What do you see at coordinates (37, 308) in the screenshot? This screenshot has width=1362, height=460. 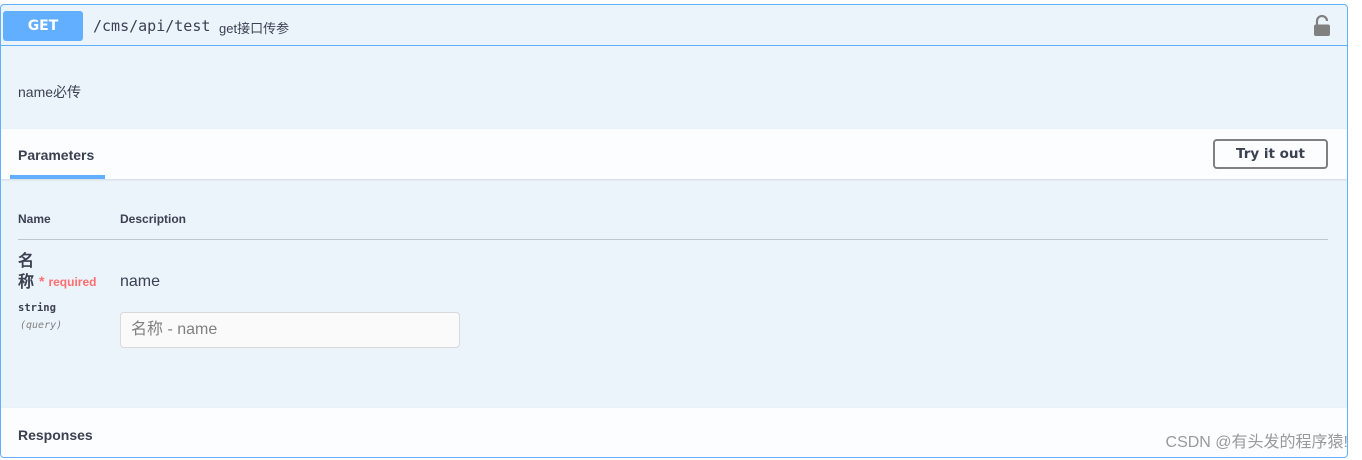 I see `parameter-type: string` at bounding box center [37, 308].